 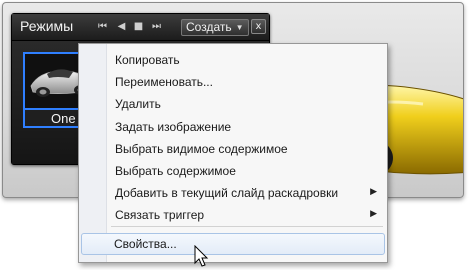 I want to click on play-back-icon: ◀, so click(x=121, y=26).